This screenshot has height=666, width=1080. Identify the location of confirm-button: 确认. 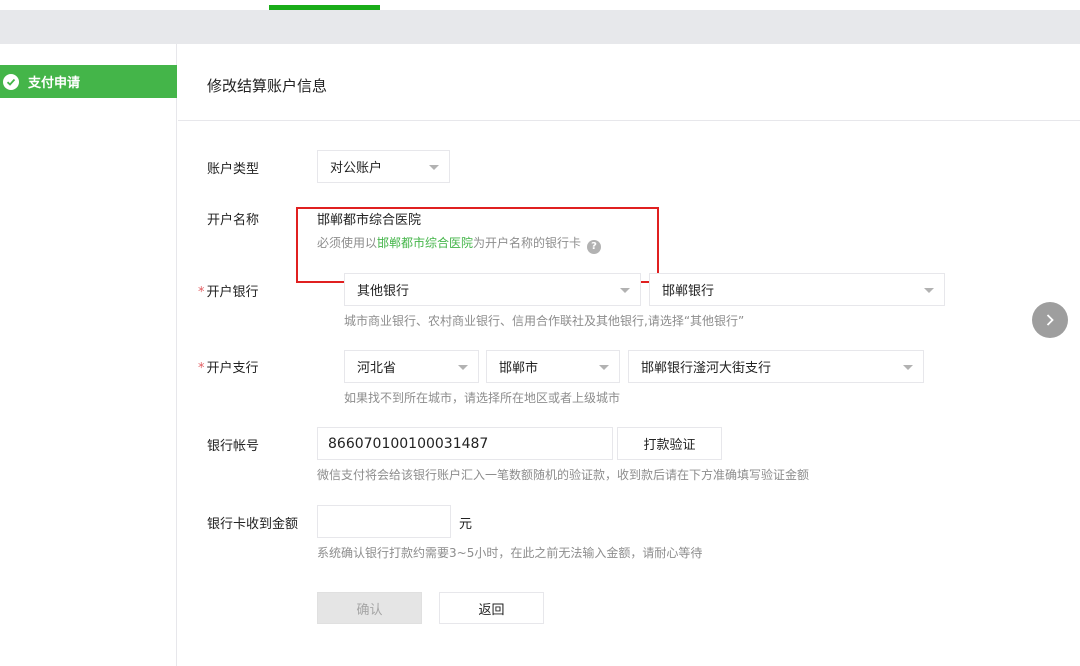
(369, 608).